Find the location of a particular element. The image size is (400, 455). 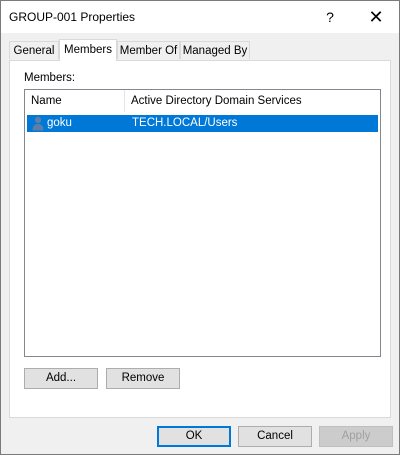

title-bar: GROUP-001 Properties ? ✕ is located at coordinates (200, 17).